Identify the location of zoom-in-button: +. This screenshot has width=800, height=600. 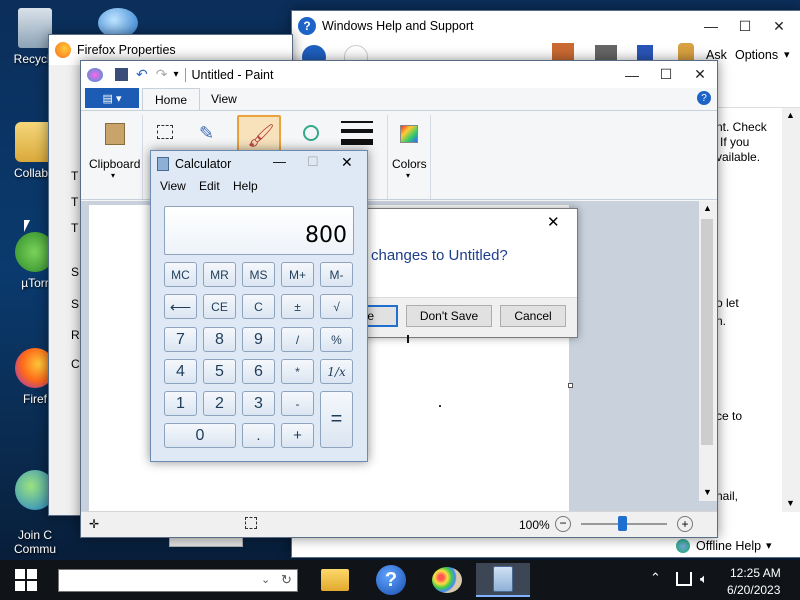
(685, 524).